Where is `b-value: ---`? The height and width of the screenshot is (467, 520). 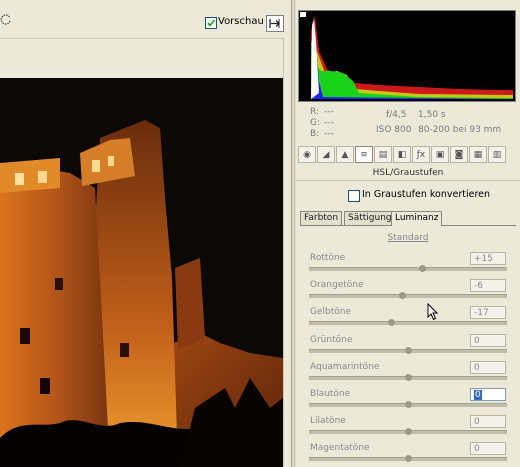 b-value: --- is located at coordinates (329, 134).